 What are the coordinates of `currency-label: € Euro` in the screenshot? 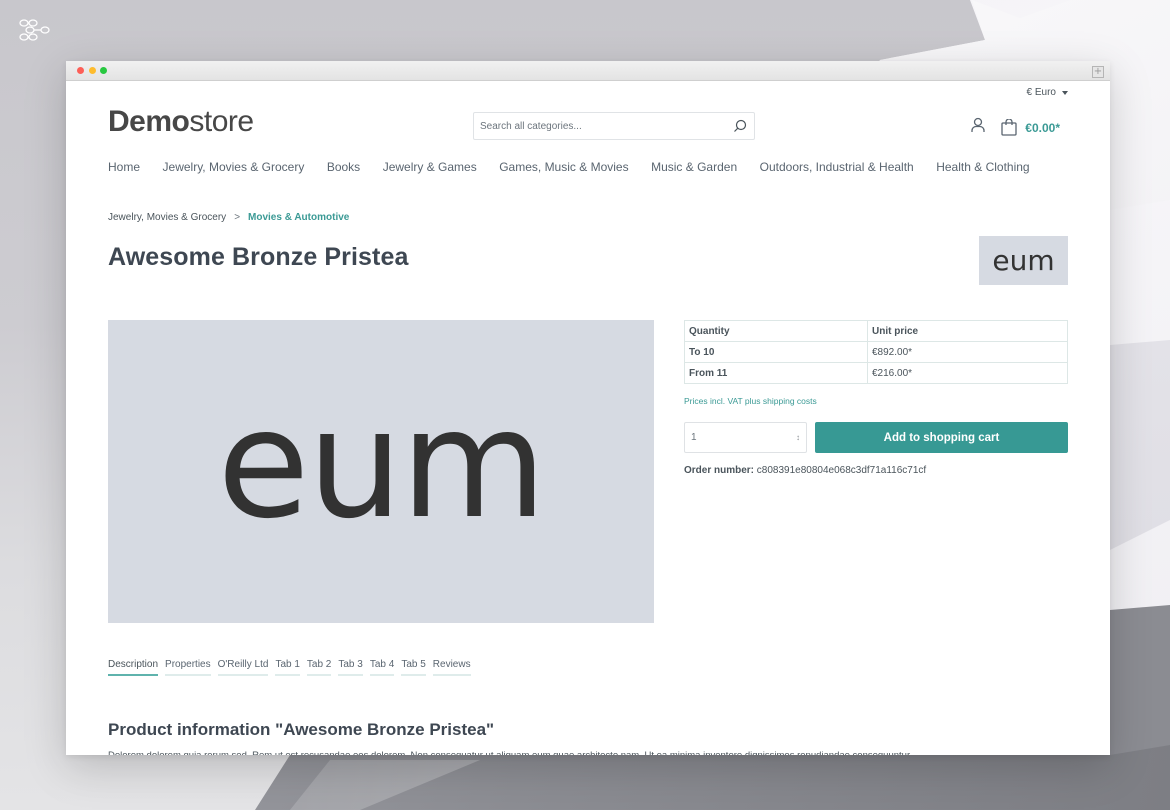 It's located at (1041, 92).